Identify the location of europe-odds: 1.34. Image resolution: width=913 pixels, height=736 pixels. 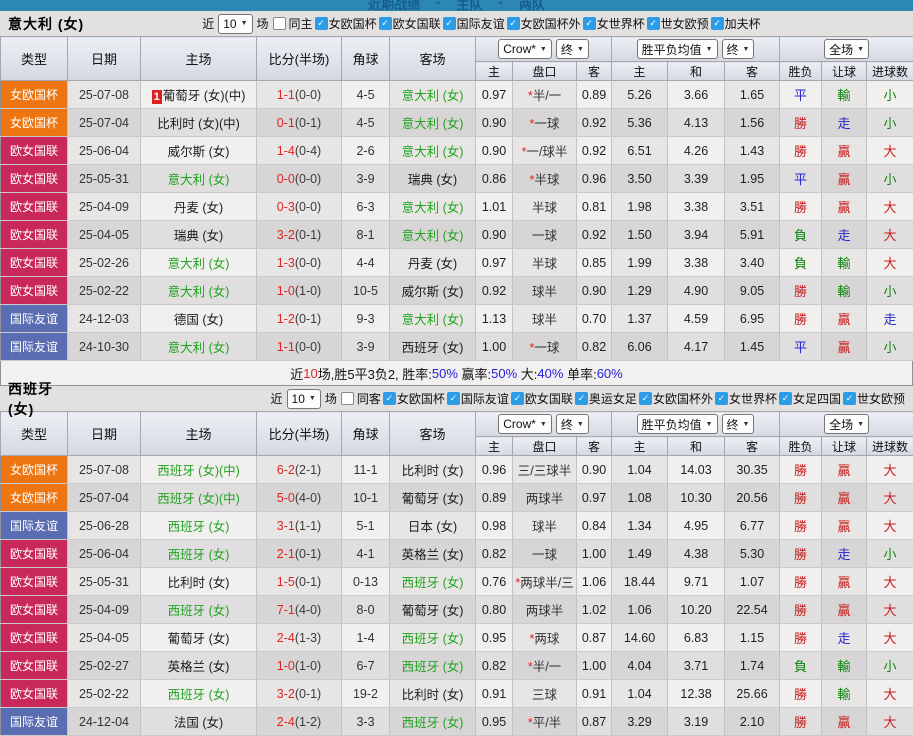
(640, 526).